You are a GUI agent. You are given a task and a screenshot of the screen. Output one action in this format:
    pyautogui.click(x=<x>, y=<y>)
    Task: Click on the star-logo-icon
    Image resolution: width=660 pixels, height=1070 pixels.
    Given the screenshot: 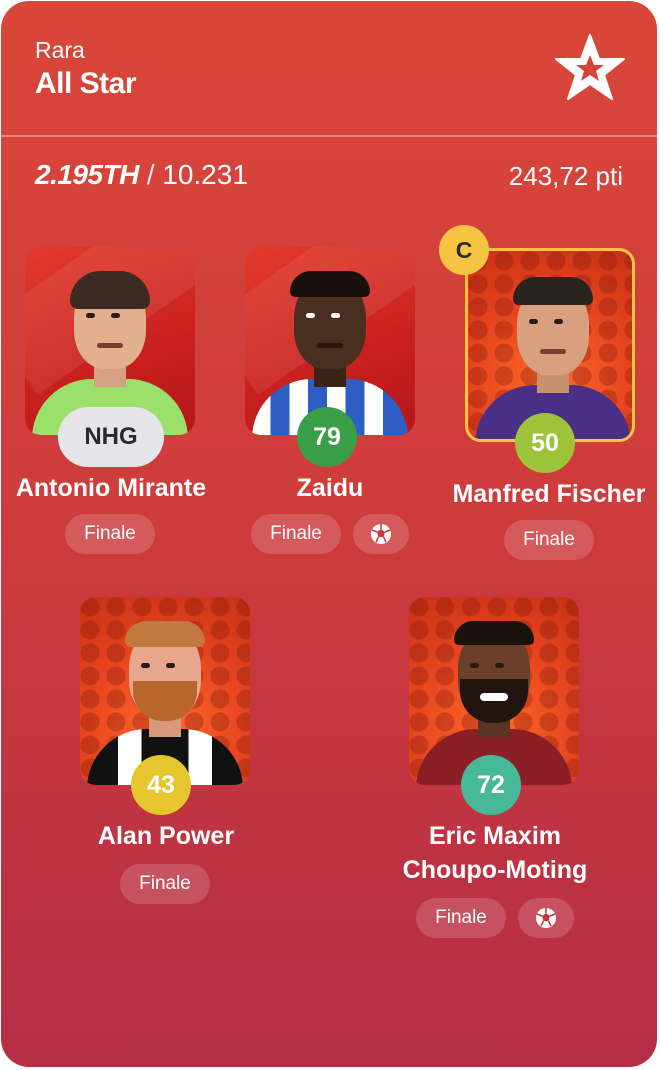 What is the action you would take?
    pyautogui.click(x=590, y=67)
    